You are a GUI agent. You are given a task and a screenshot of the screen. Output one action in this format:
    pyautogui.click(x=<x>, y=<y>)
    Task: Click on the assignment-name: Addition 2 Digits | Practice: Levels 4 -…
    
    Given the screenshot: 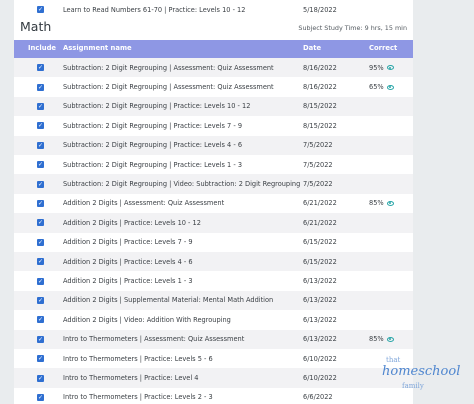 What is the action you would take?
    pyautogui.click(x=128, y=261)
    